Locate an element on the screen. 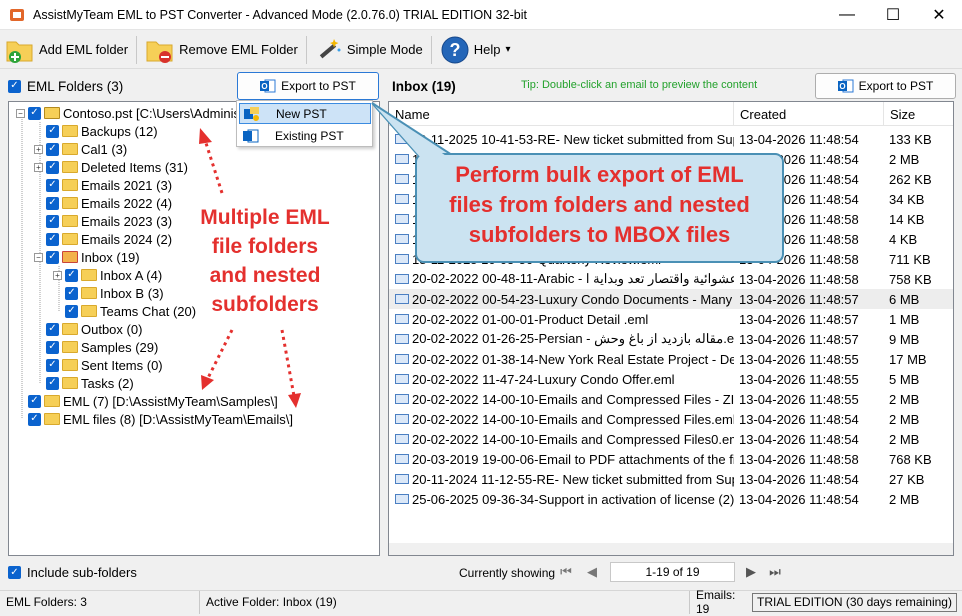 The width and height of the screenshot is (962, 616). first-page-icon: ⏮ is located at coordinates (566, 572).